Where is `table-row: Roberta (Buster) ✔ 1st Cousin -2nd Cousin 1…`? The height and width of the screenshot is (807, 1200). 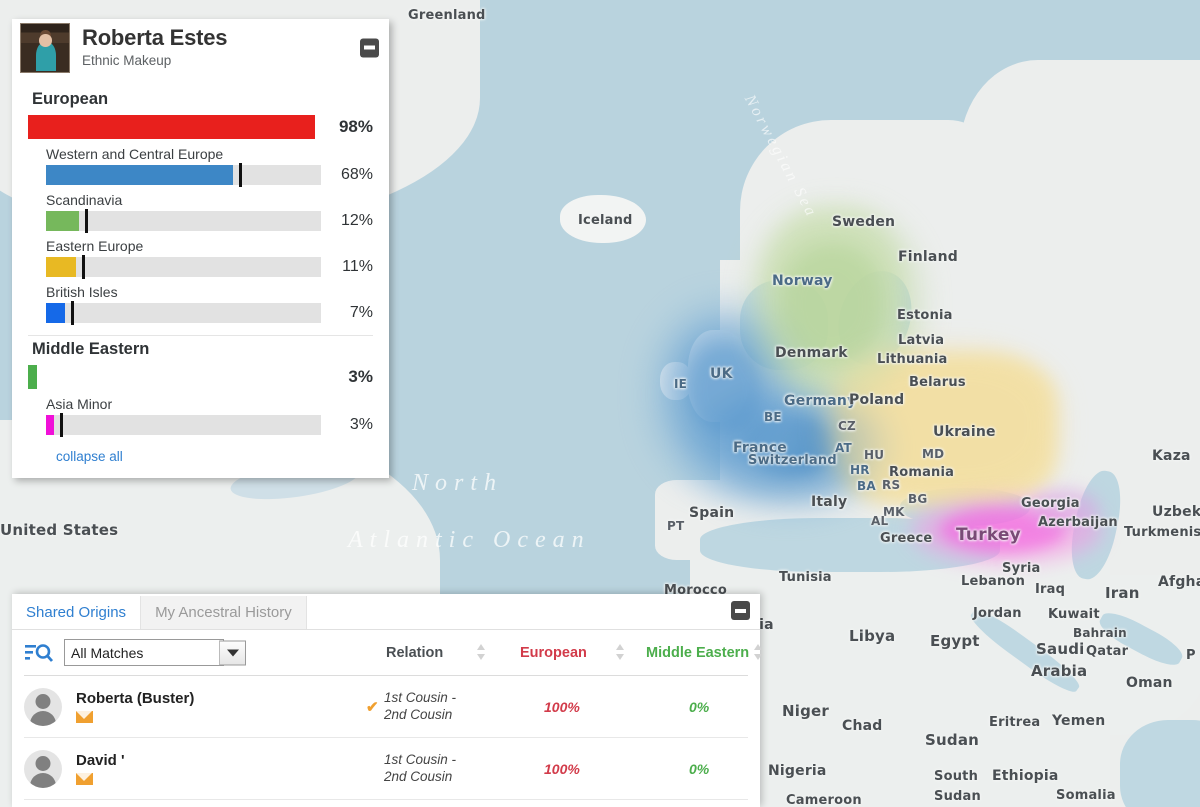
table-row: Roberta (Buster) ✔ 1st Cousin -2nd Cousin 1… is located at coordinates (386, 707).